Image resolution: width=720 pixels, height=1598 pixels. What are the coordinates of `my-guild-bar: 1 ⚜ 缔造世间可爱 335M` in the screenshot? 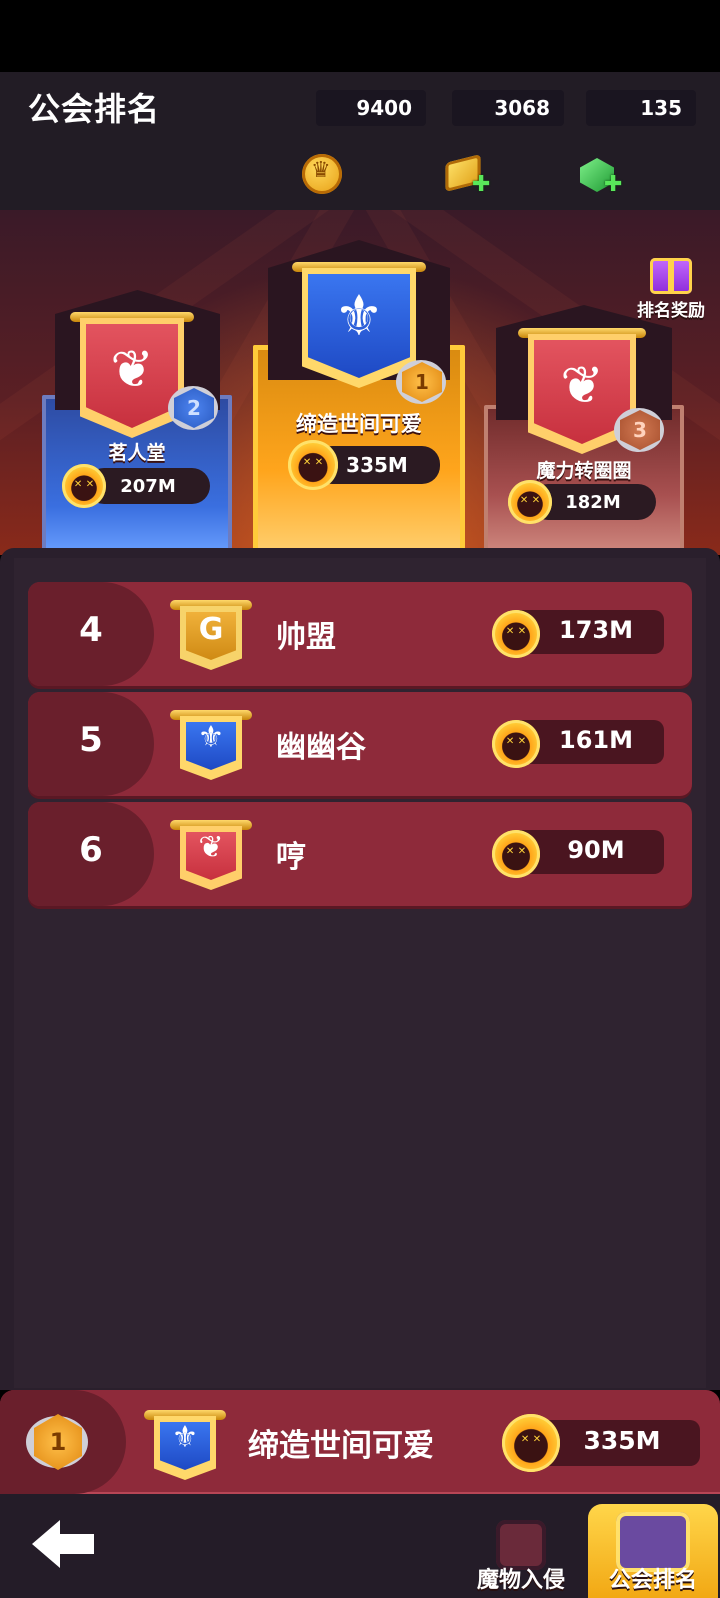 It's located at (360, 1442).